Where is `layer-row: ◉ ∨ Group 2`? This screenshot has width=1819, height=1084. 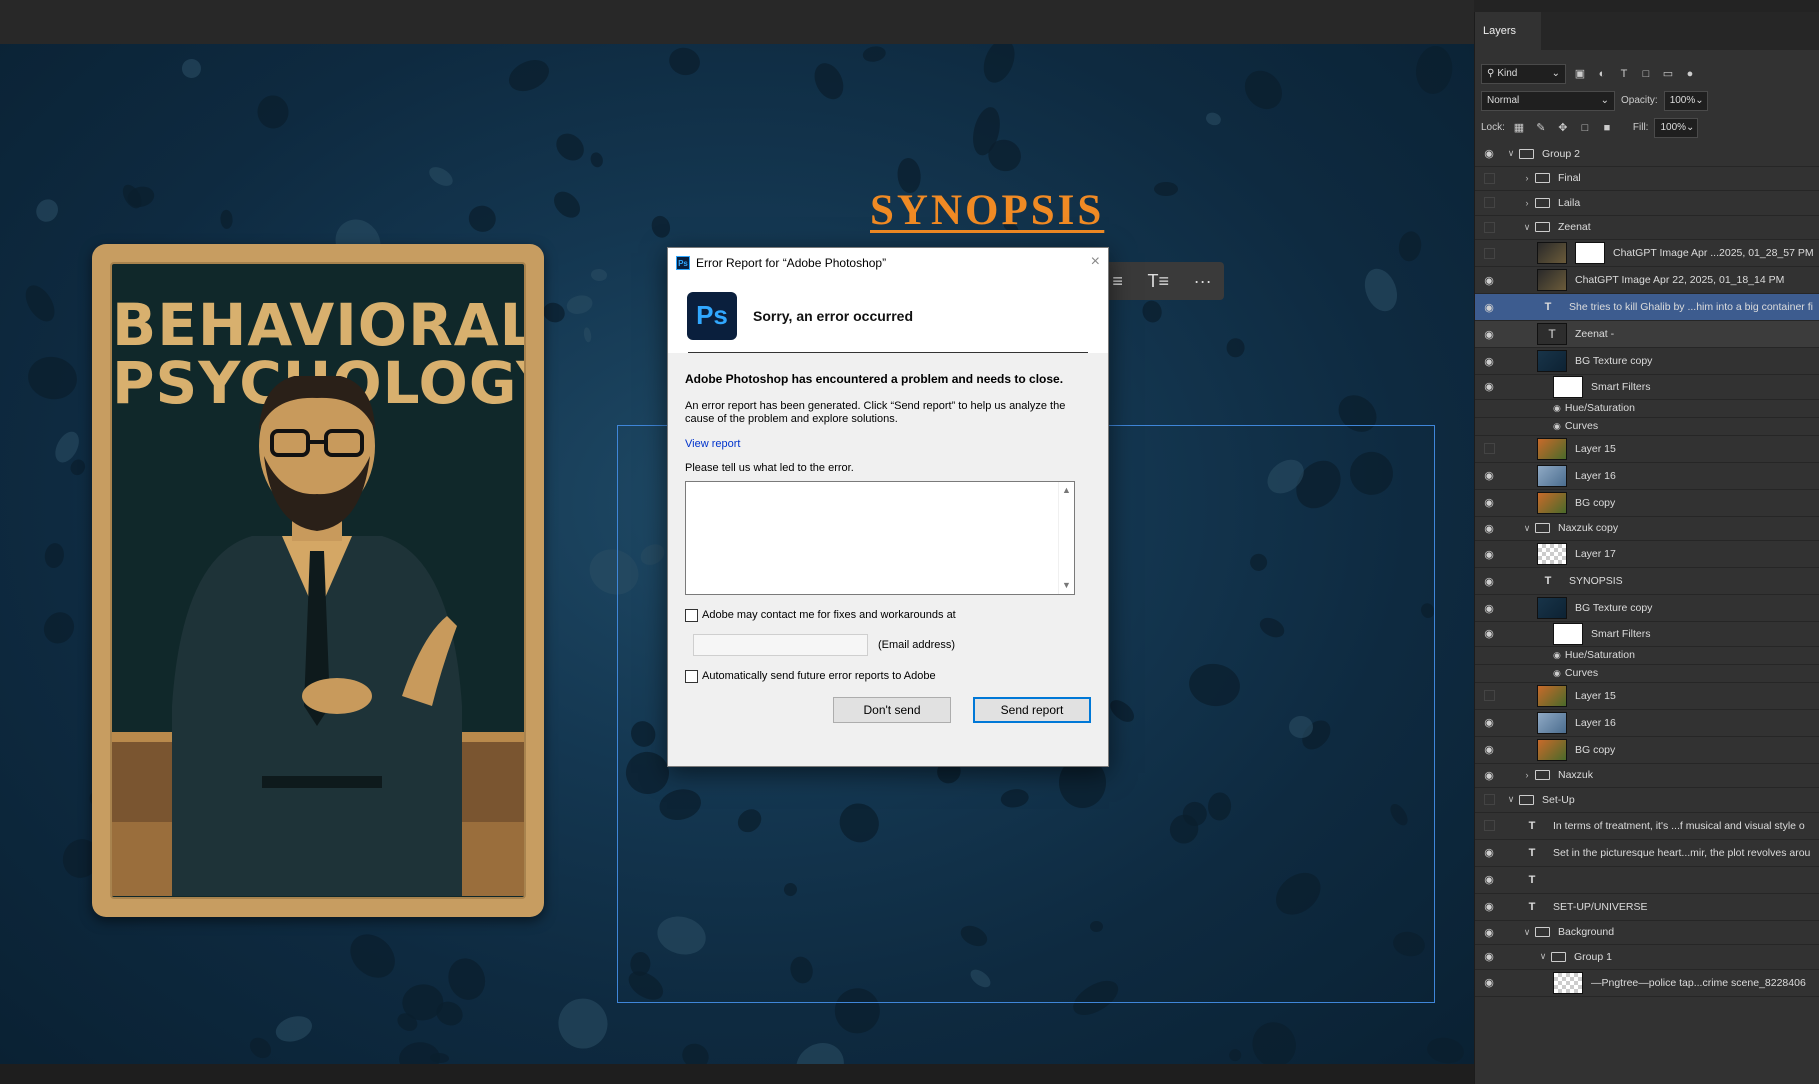 layer-row: ◉ ∨ Group 2 is located at coordinates (1647, 154).